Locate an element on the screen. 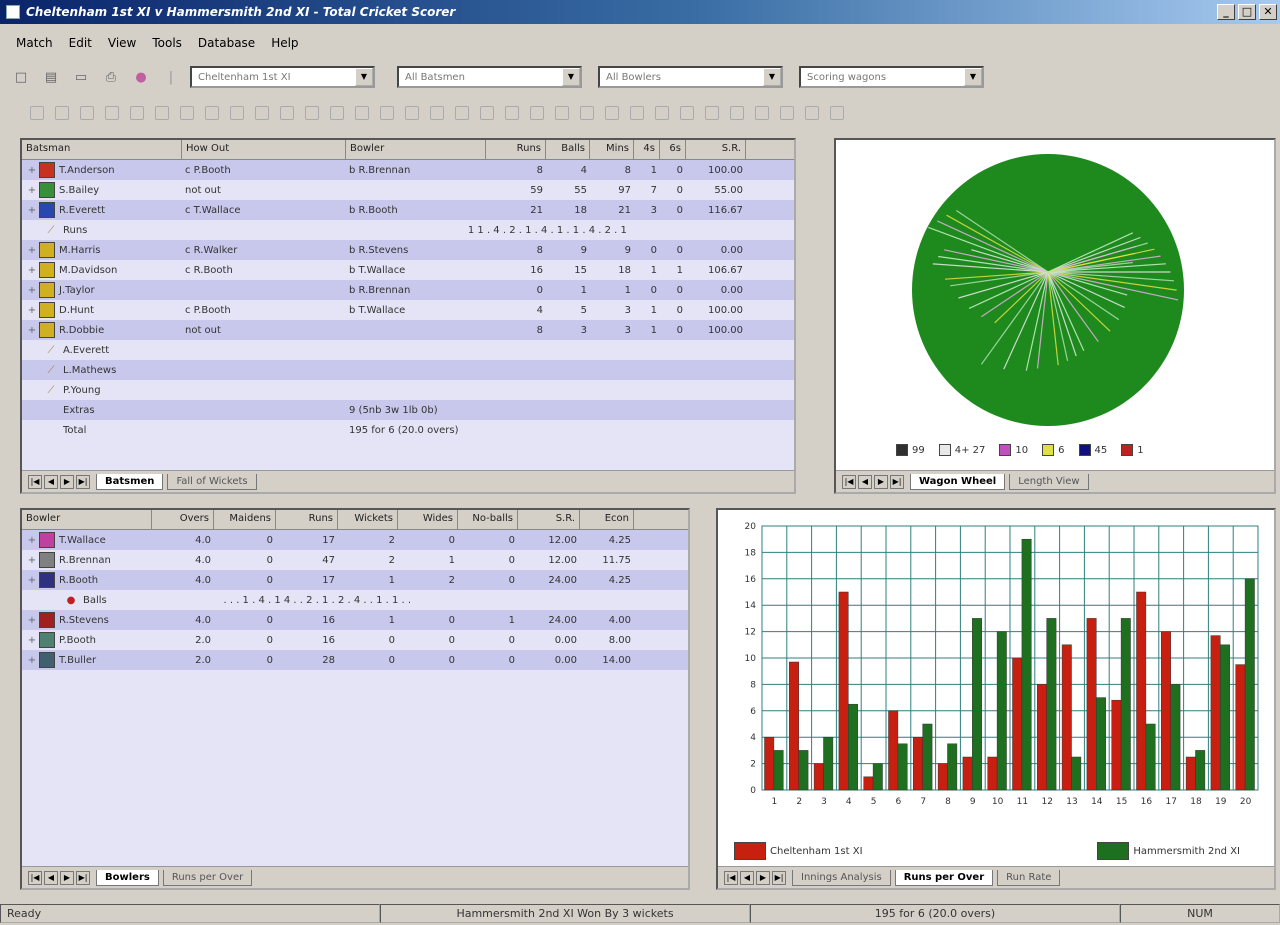 This screenshot has height=925, width=1280. bowling-col-header: No-balls is located at coordinates (488, 519).